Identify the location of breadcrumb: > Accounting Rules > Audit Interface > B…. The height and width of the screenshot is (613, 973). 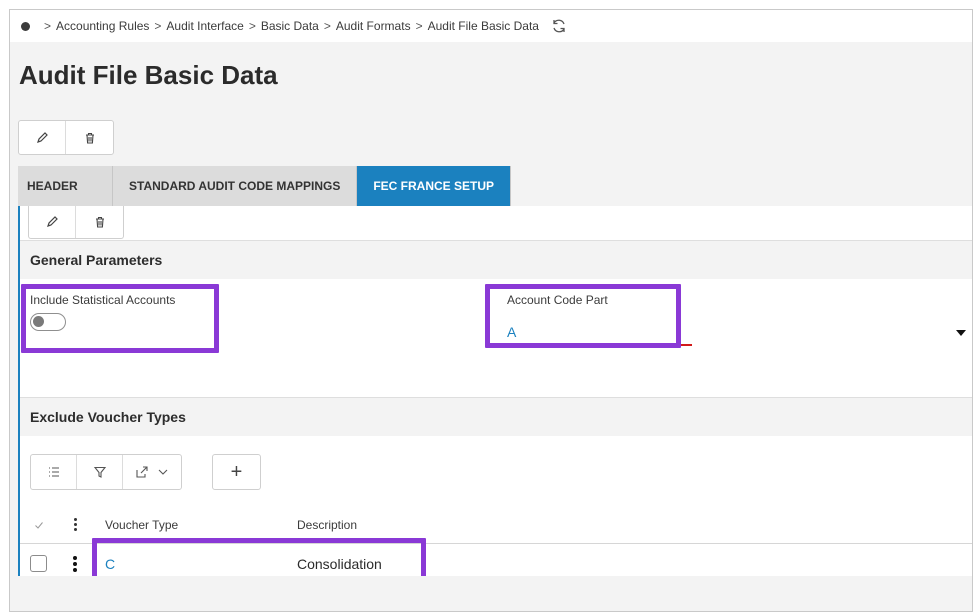
(491, 26).